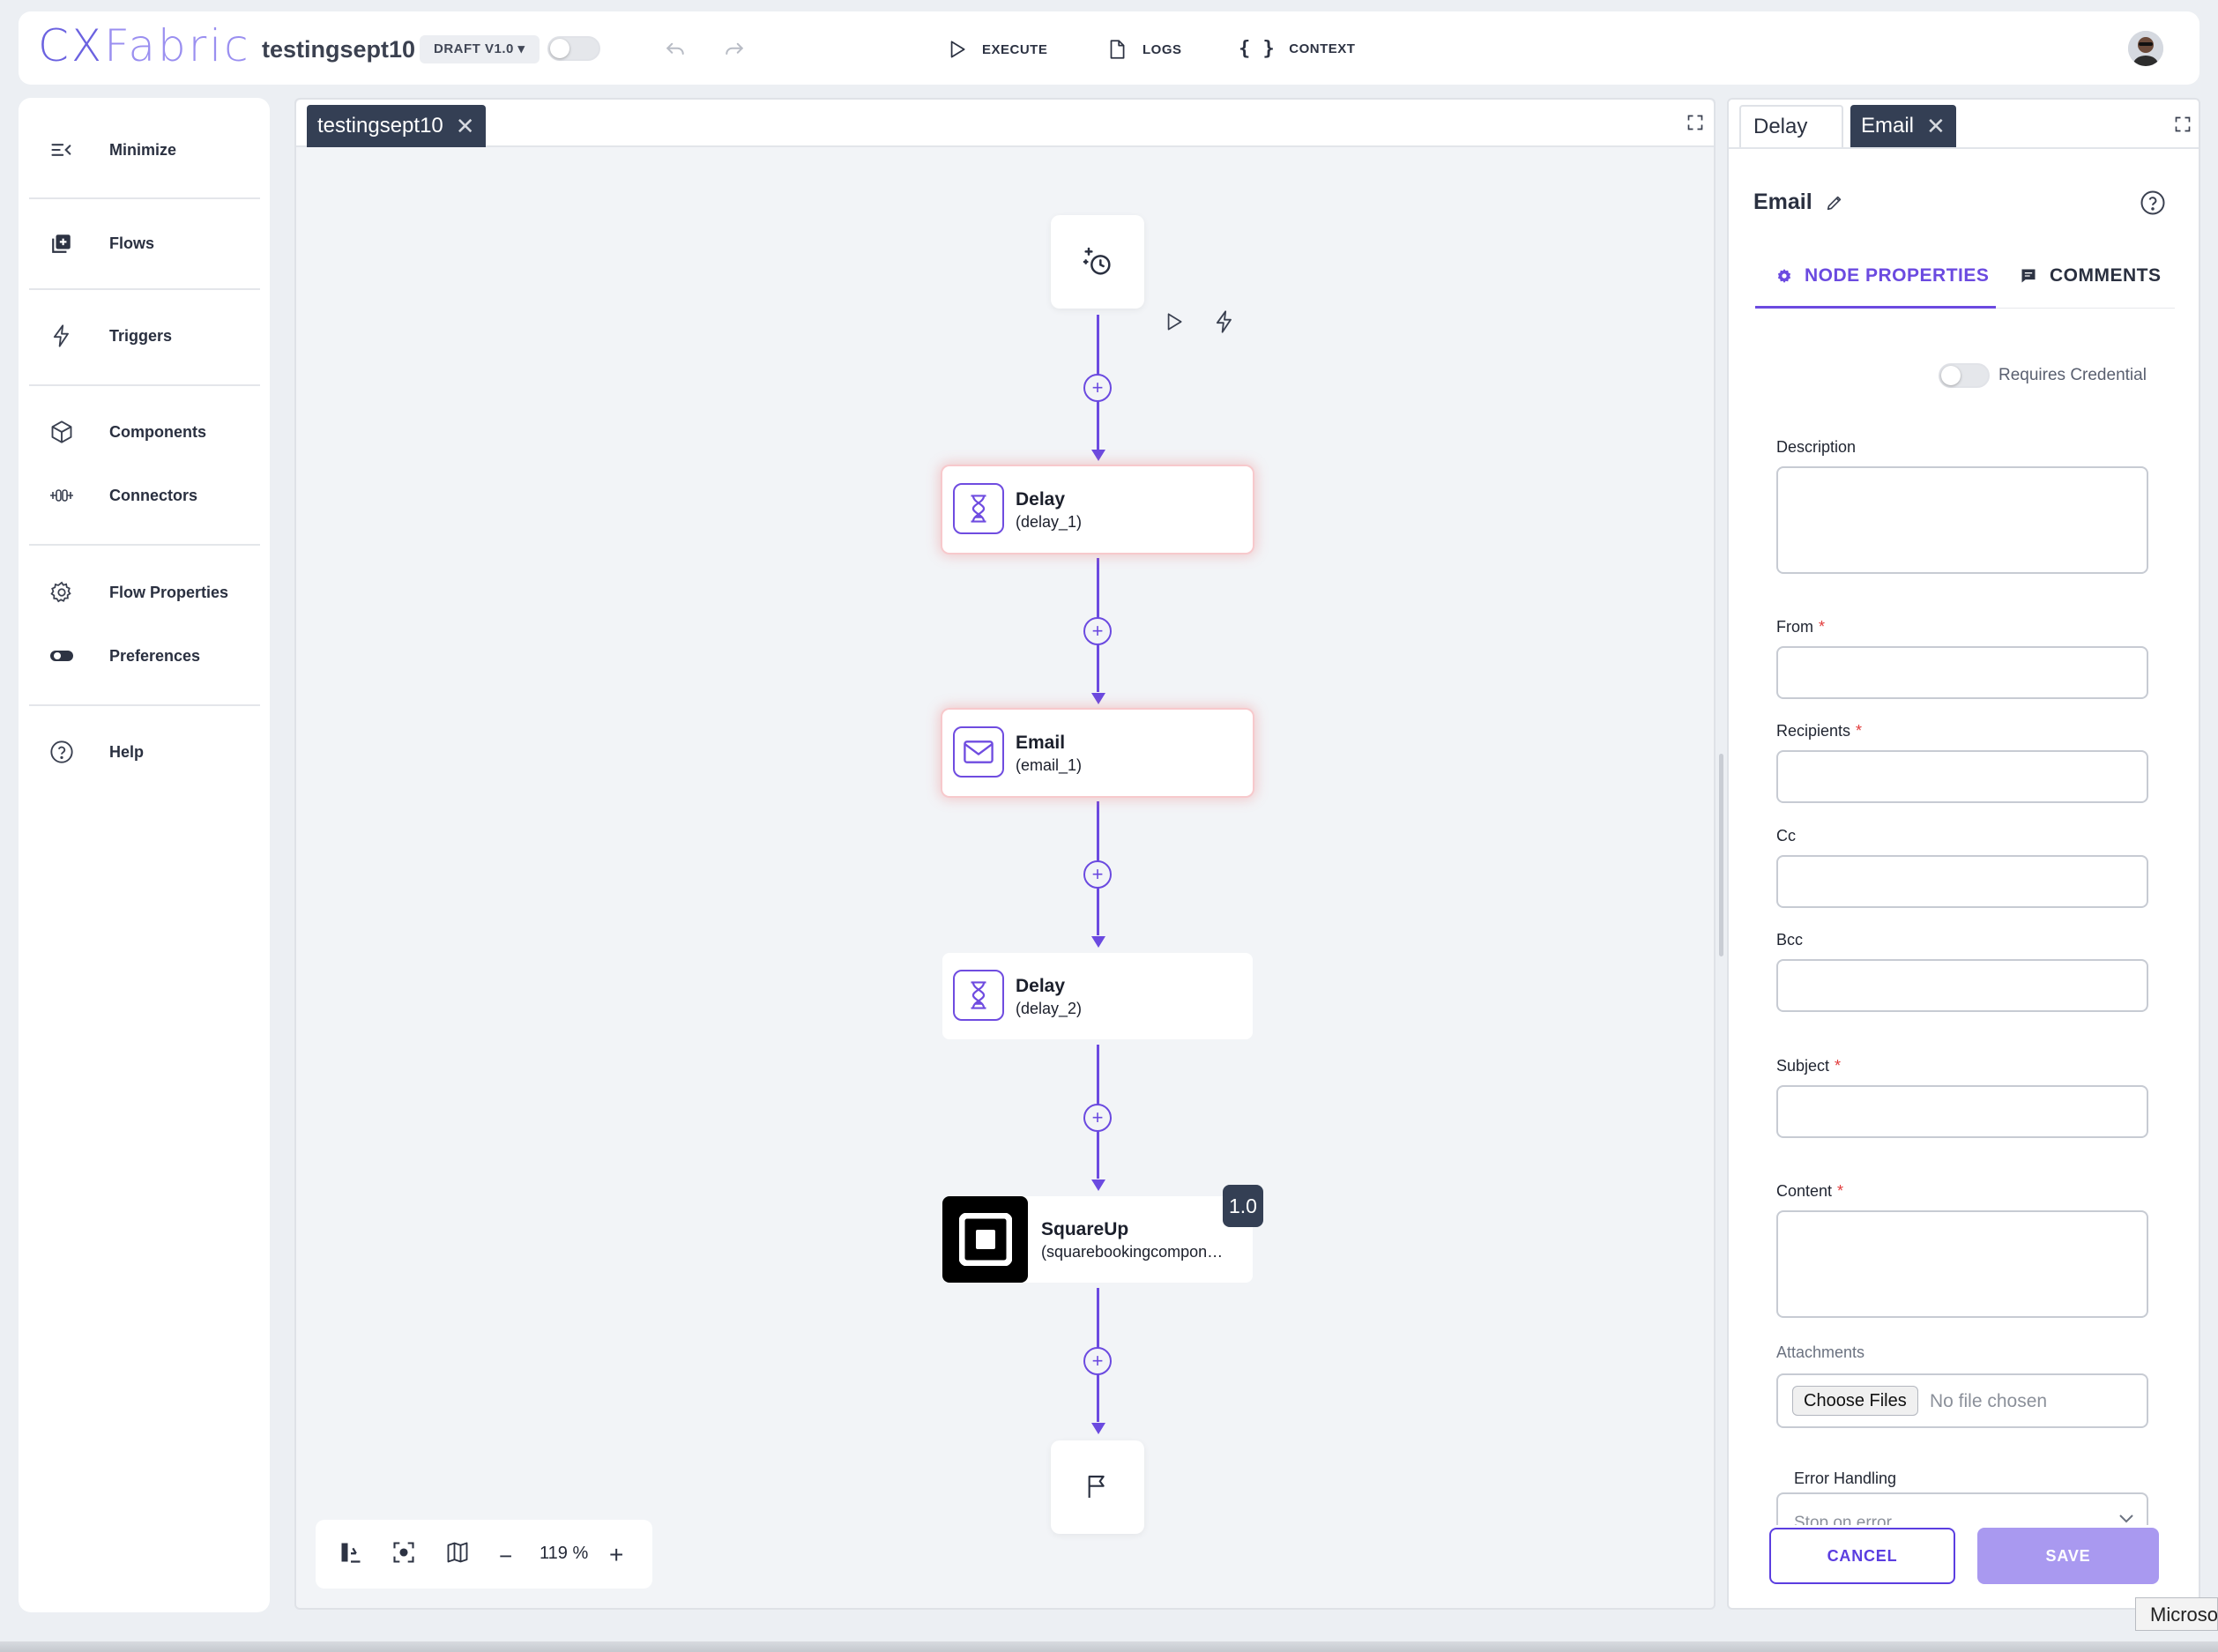 Image resolution: width=2218 pixels, height=1652 pixels. What do you see at coordinates (61, 656) in the screenshot?
I see `toggle-icon` at bounding box center [61, 656].